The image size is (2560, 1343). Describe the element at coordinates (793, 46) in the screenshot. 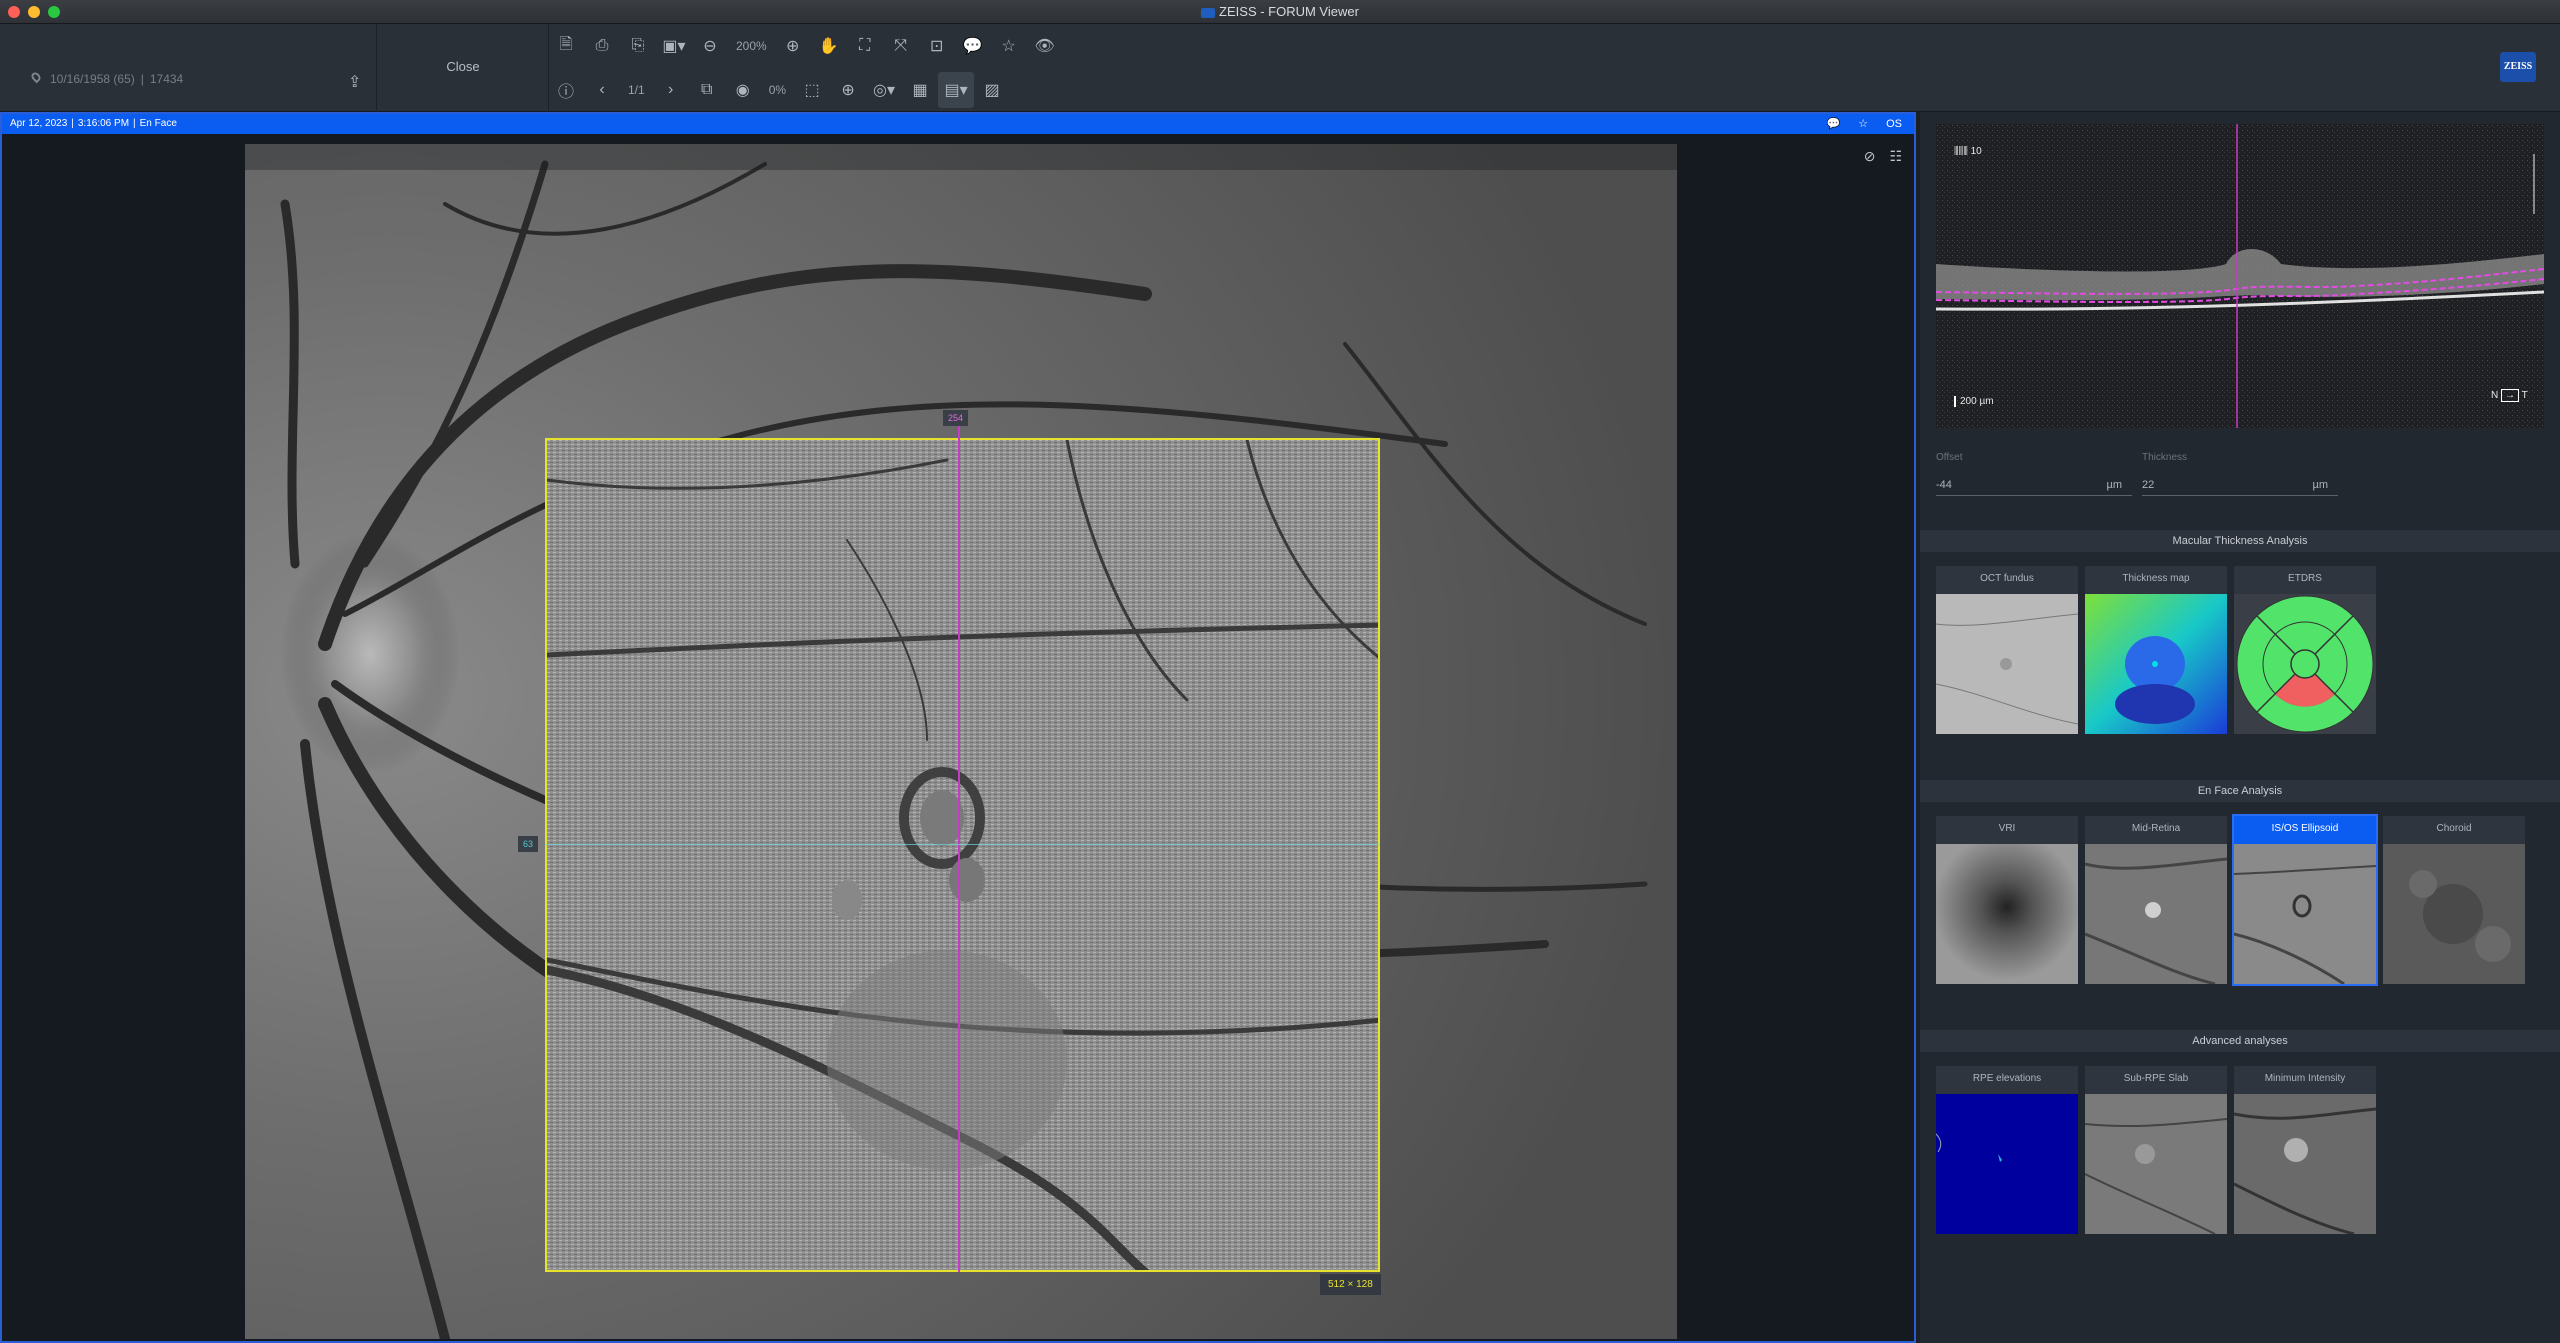

I see `zoom-in-icon: ⊕` at that location.